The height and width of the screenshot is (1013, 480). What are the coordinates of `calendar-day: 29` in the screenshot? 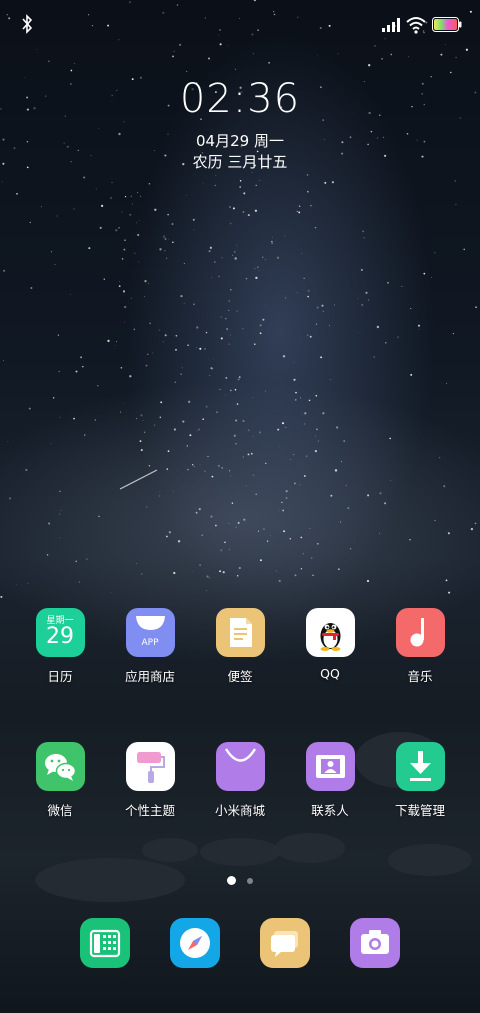 It's located at (60, 636).